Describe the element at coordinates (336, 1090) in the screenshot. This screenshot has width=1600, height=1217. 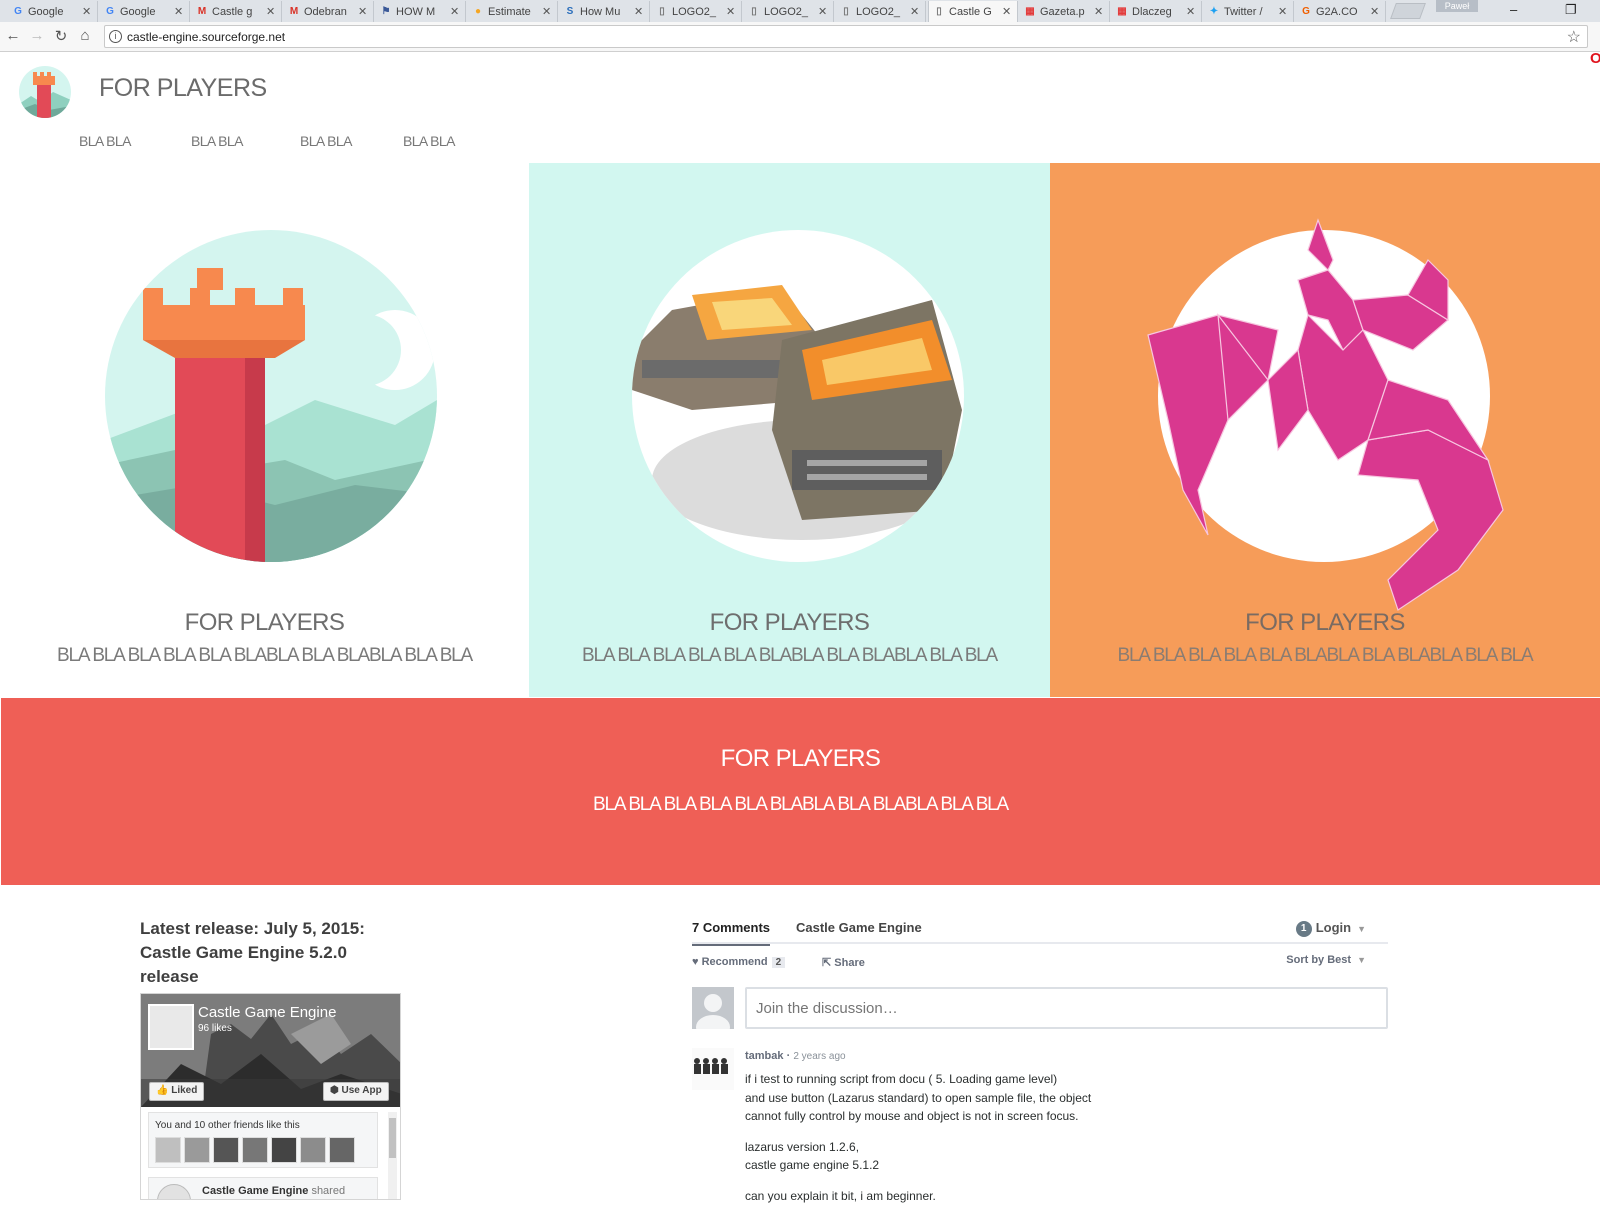
I see `app-cube-icon: ⬢` at that location.